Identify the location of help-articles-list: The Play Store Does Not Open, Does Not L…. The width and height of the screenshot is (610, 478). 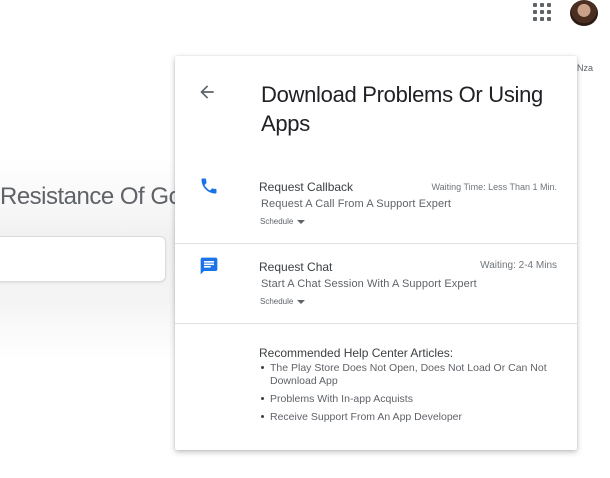
(414, 395).